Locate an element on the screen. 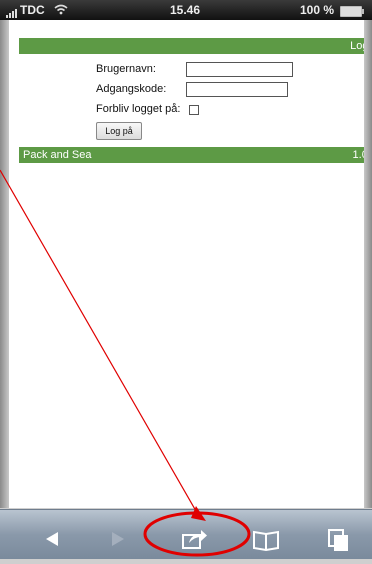 This screenshot has height=564, width=372. password-label: Adgangskode: is located at coordinates (131, 89).